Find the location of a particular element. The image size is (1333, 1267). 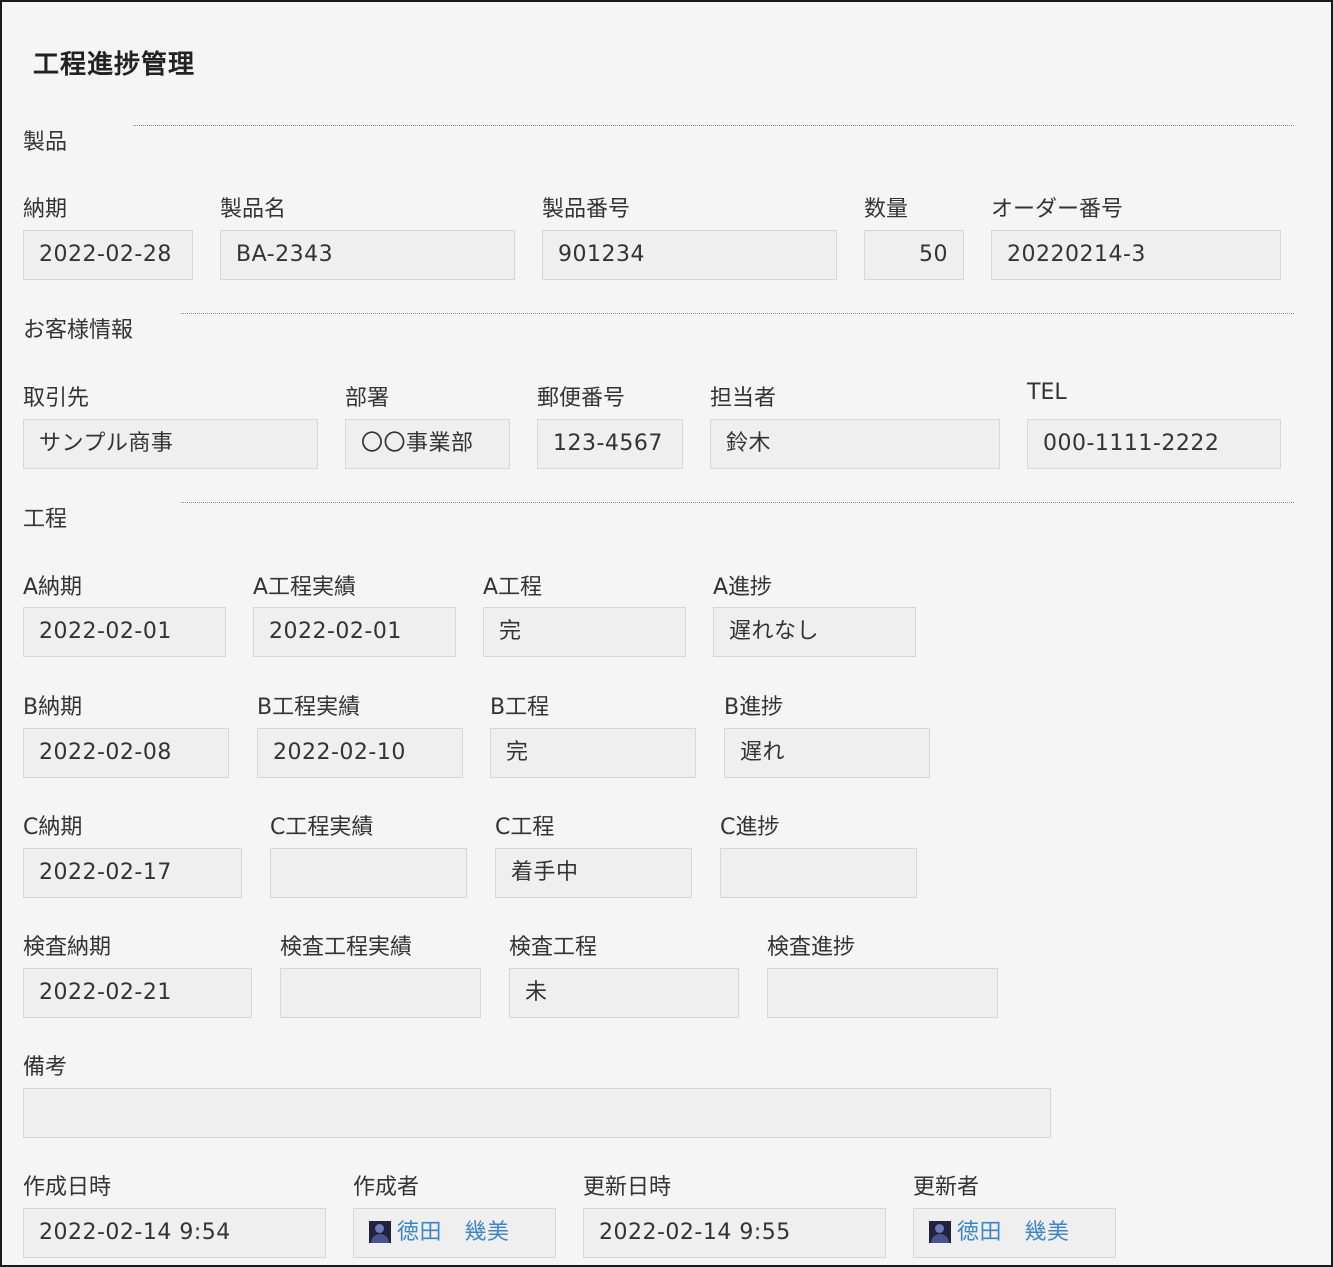

section-process-label: 工程 is located at coordinates (45, 519).